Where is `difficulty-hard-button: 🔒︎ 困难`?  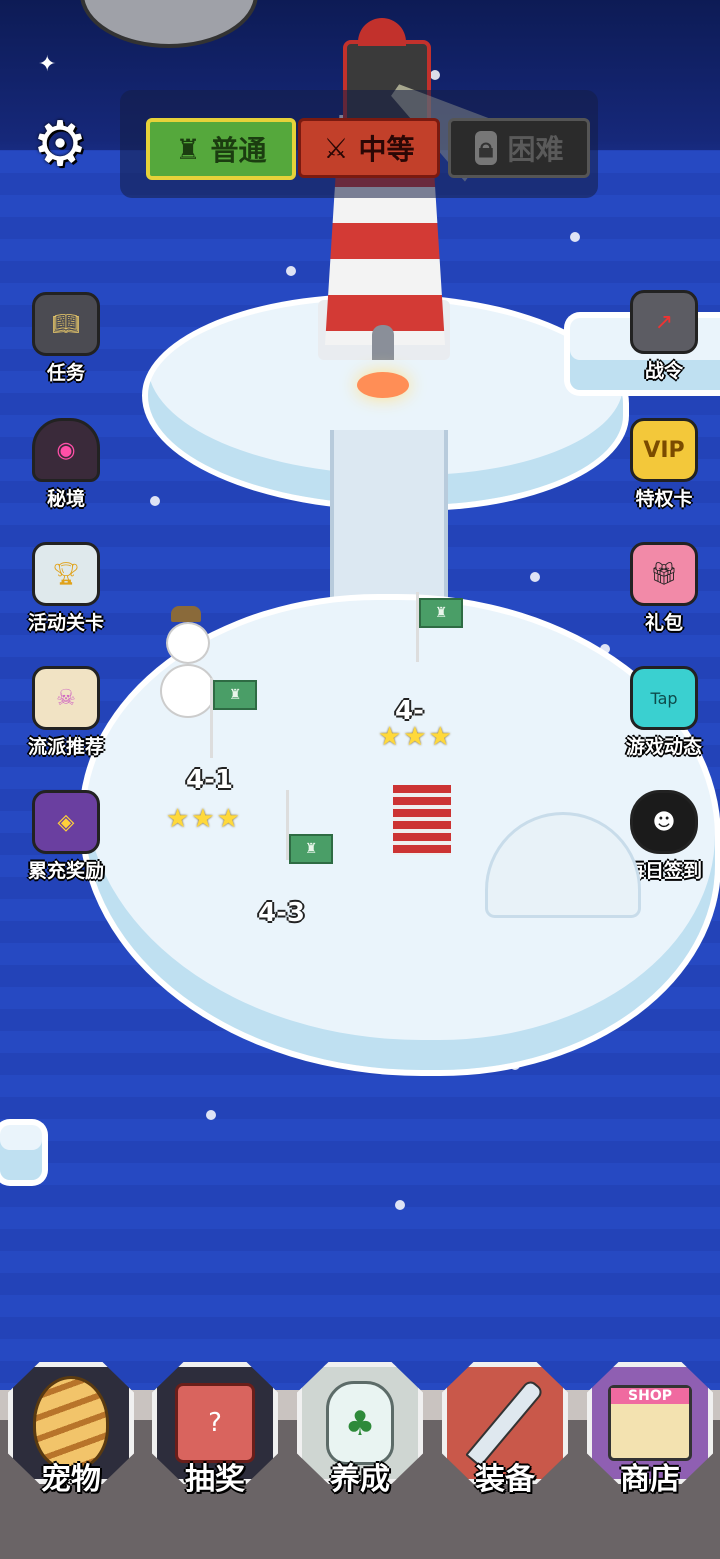
difficulty-hard-button: 🔒︎ 困难 is located at coordinates (519, 148).